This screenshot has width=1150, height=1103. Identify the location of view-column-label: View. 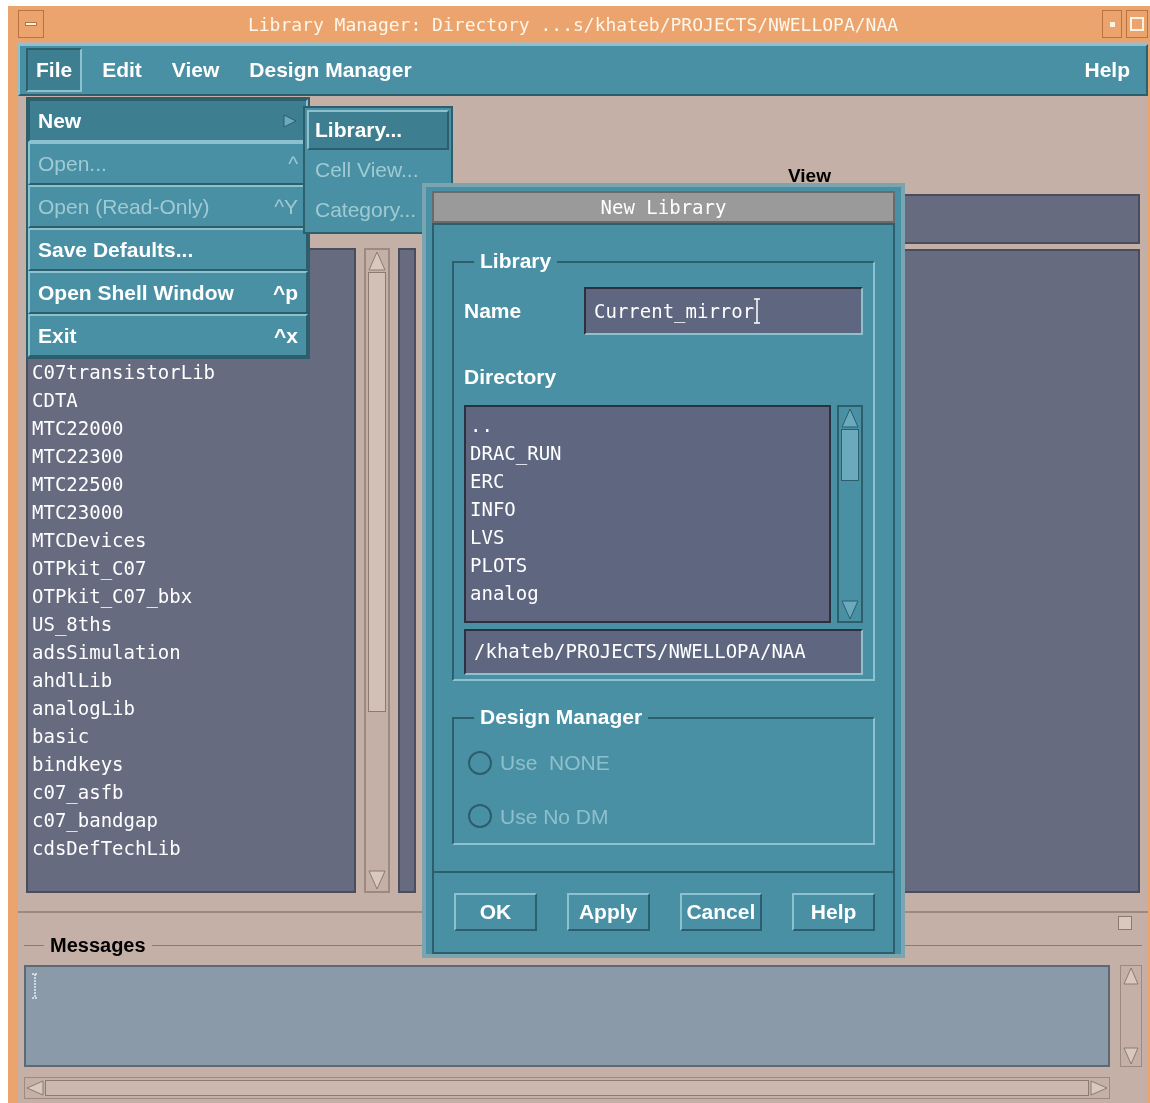
(809, 176).